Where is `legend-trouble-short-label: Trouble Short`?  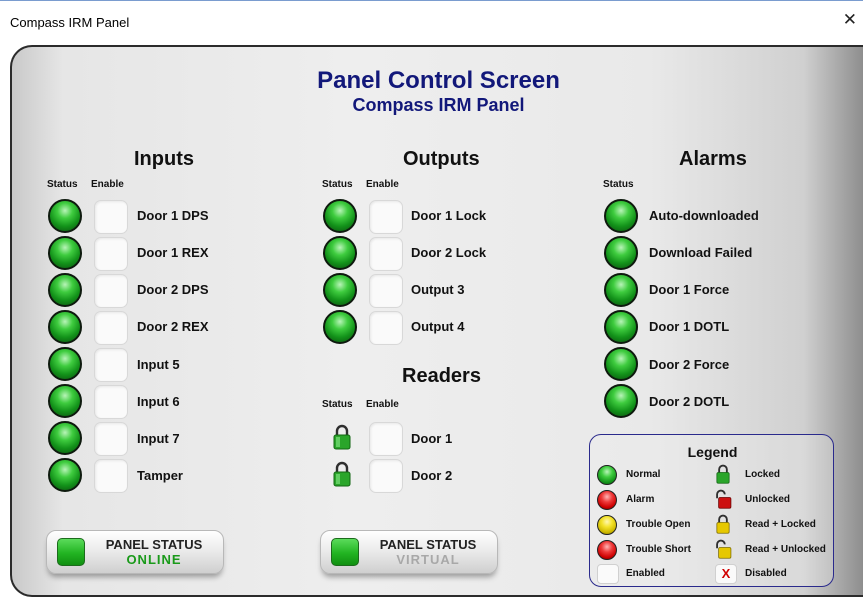 legend-trouble-short-label: Trouble Short is located at coordinates (658, 549).